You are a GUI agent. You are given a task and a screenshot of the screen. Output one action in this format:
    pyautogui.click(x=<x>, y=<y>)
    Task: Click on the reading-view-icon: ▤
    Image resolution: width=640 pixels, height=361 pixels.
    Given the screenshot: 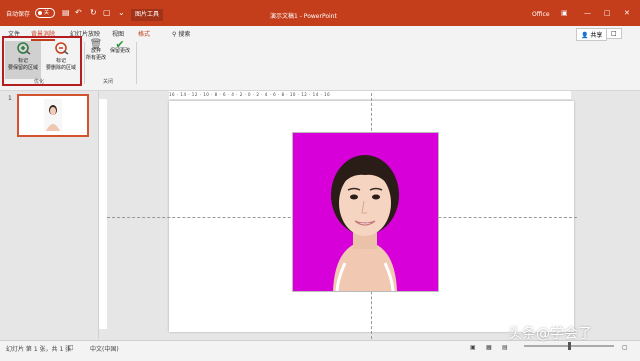 What is the action you would take?
    pyautogui.click(x=505, y=347)
    